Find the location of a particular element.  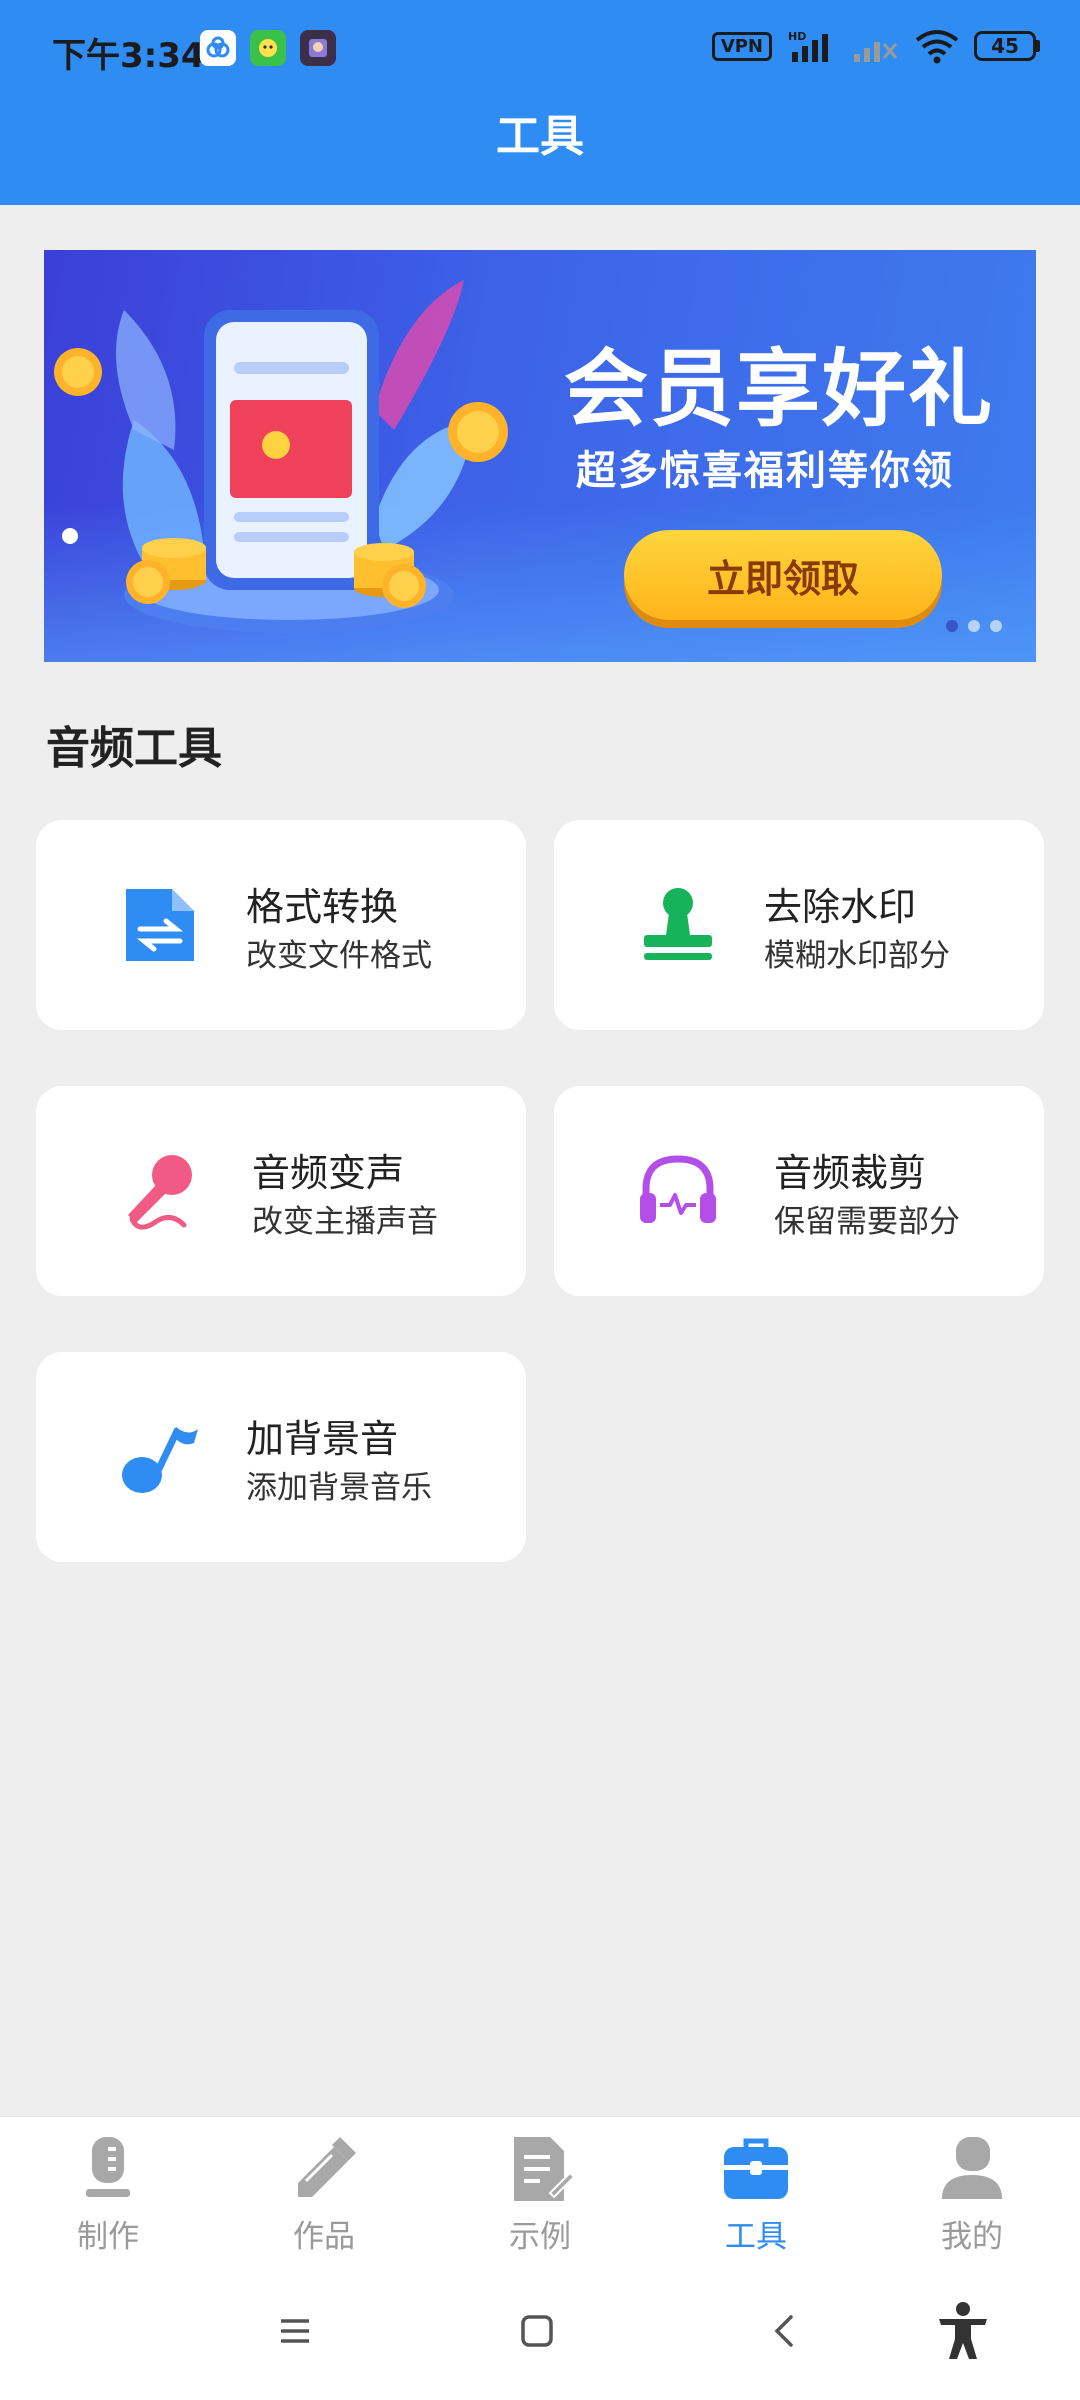

tool-description: 模糊水印部分 is located at coordinates (857, 956).